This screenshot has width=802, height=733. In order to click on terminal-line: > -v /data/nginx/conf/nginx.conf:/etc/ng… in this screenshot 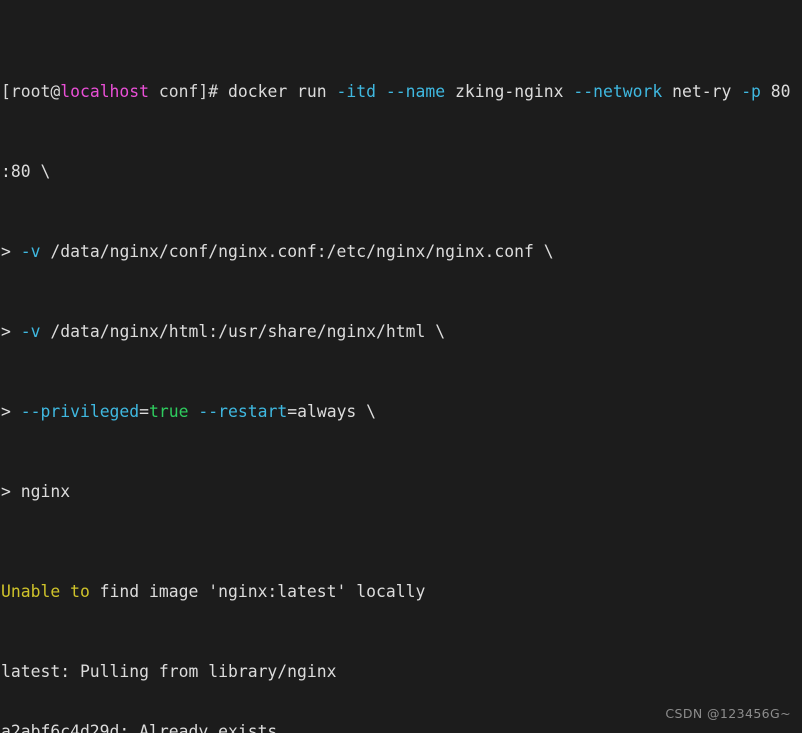, I will do `click(401, 252)`.